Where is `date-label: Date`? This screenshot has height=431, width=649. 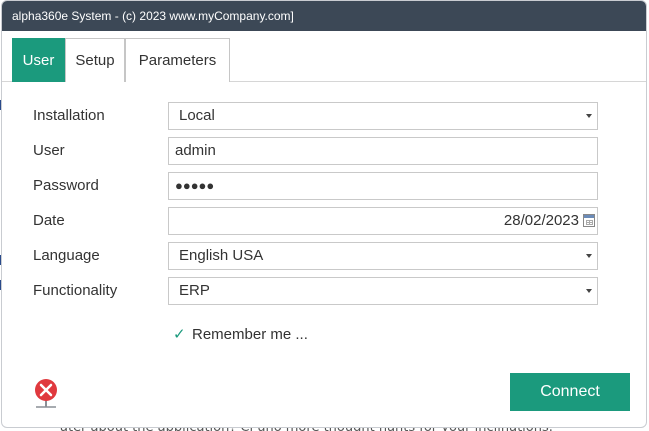 date-label: Date is located at coordinates (49, 220).